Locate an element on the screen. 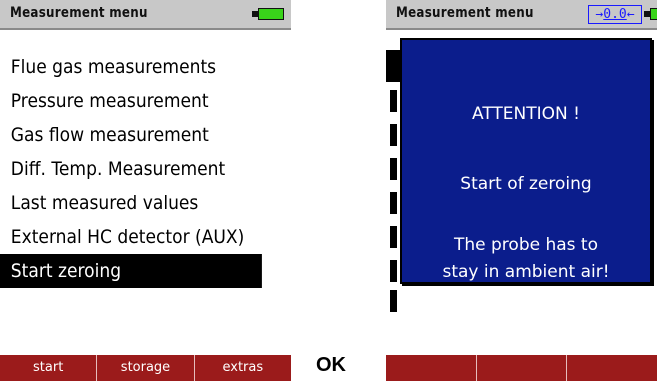  title-bar: Measurement menu →0.0← is located at coordinates (521, 15).